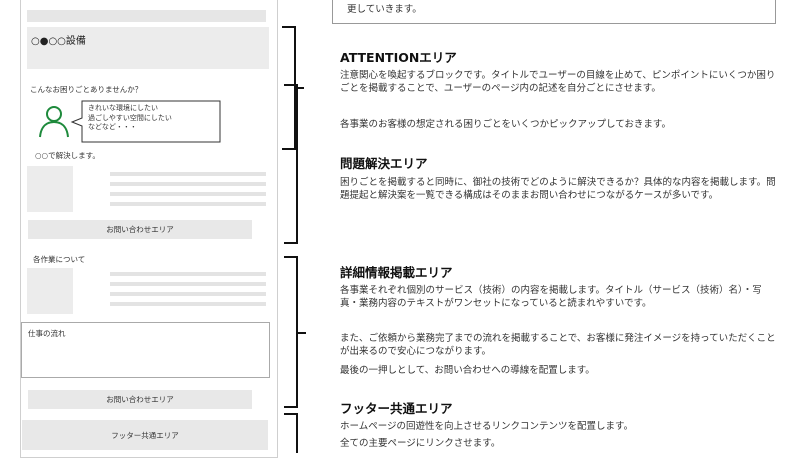 Image resolution: width=800 pixels, height=458 pixels. What do you see at coordinates (67, 155) in the screenshot?
I see `solve-text: ○○で解決します。` at bounding box center [67, 155].